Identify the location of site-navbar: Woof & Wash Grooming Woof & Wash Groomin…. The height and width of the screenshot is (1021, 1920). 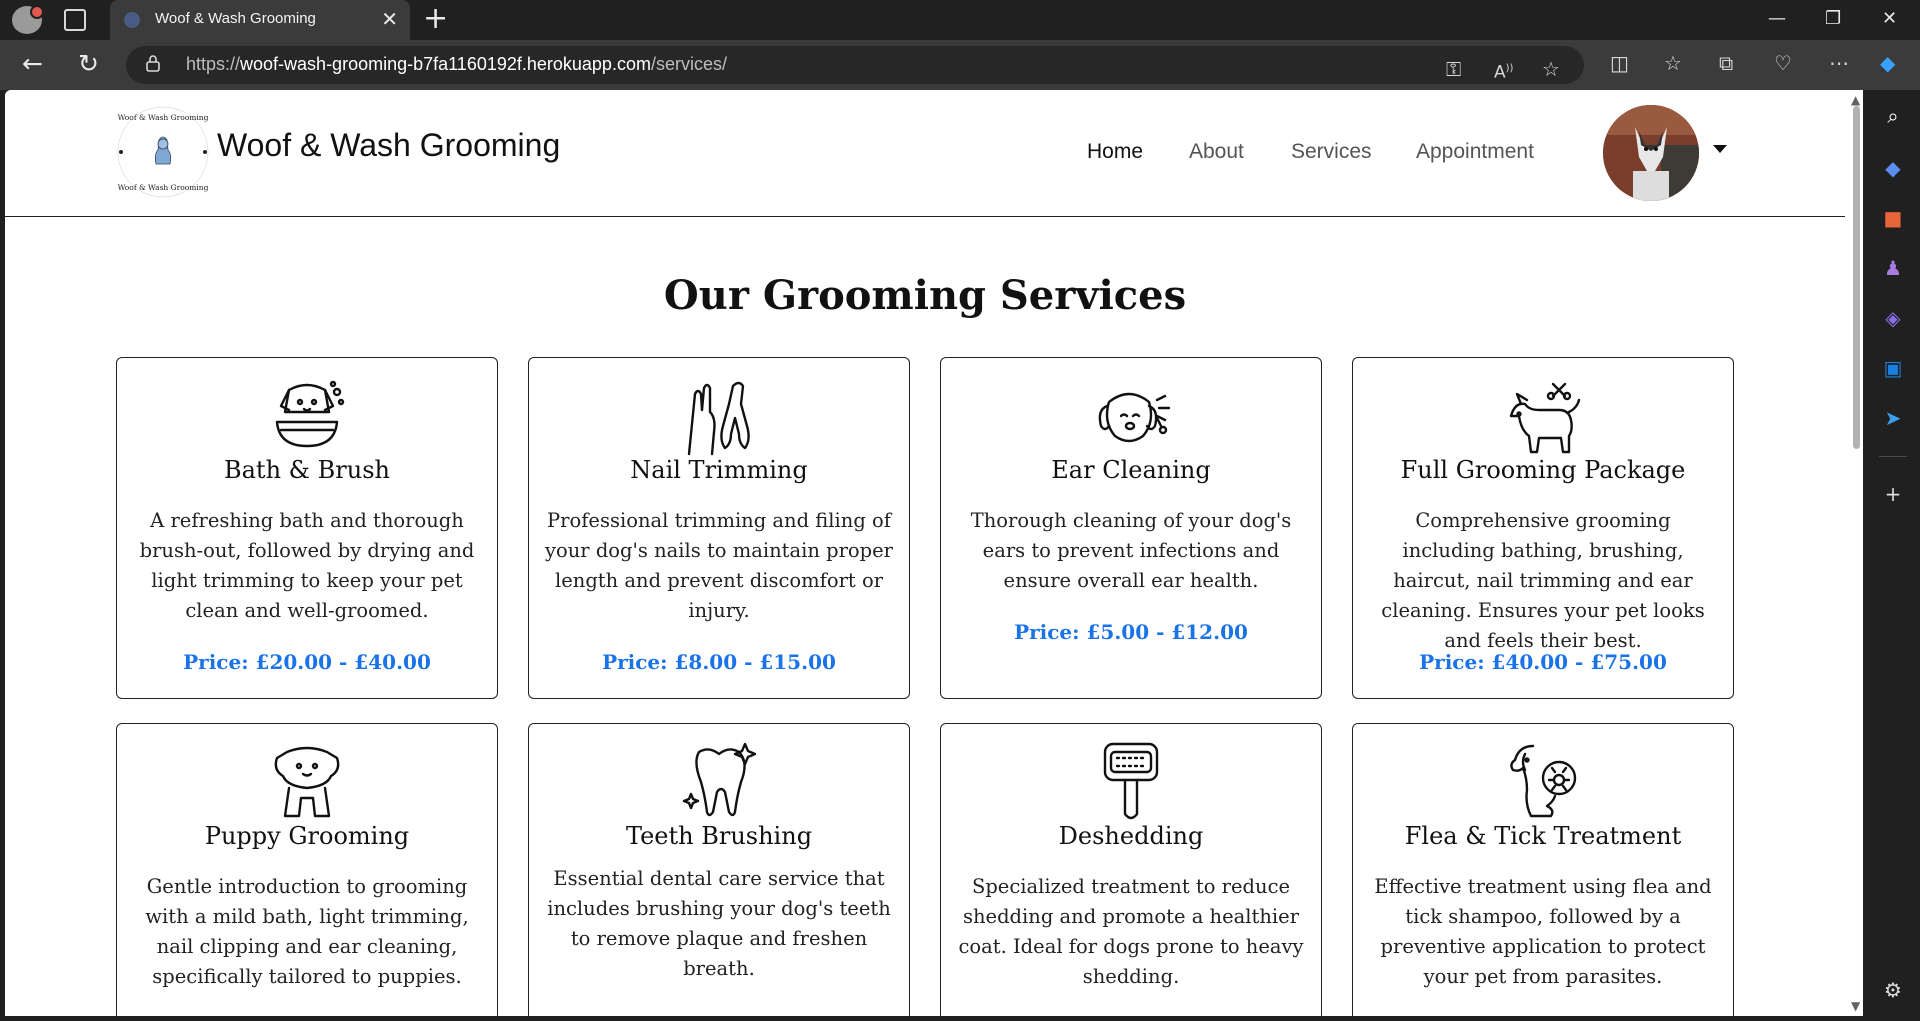
(925, 153).